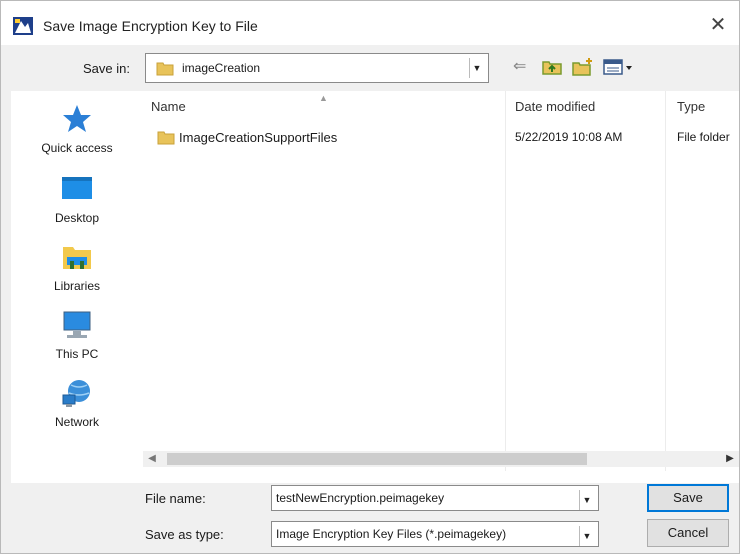 This screenshot has height=554, width=740. What do you see at coordinates (76, 393) in the screenshot?
I see `network-icon` at bounding box center [76, 393].